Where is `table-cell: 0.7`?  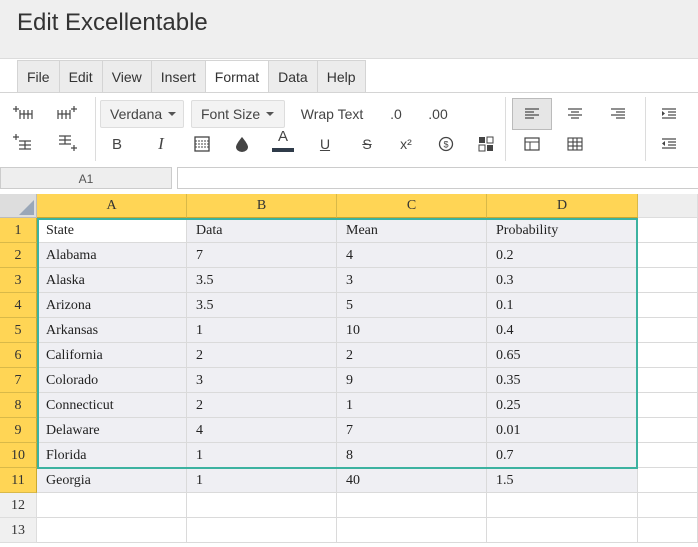 table-cell: 0.7 is located at coordinates (562, 455).